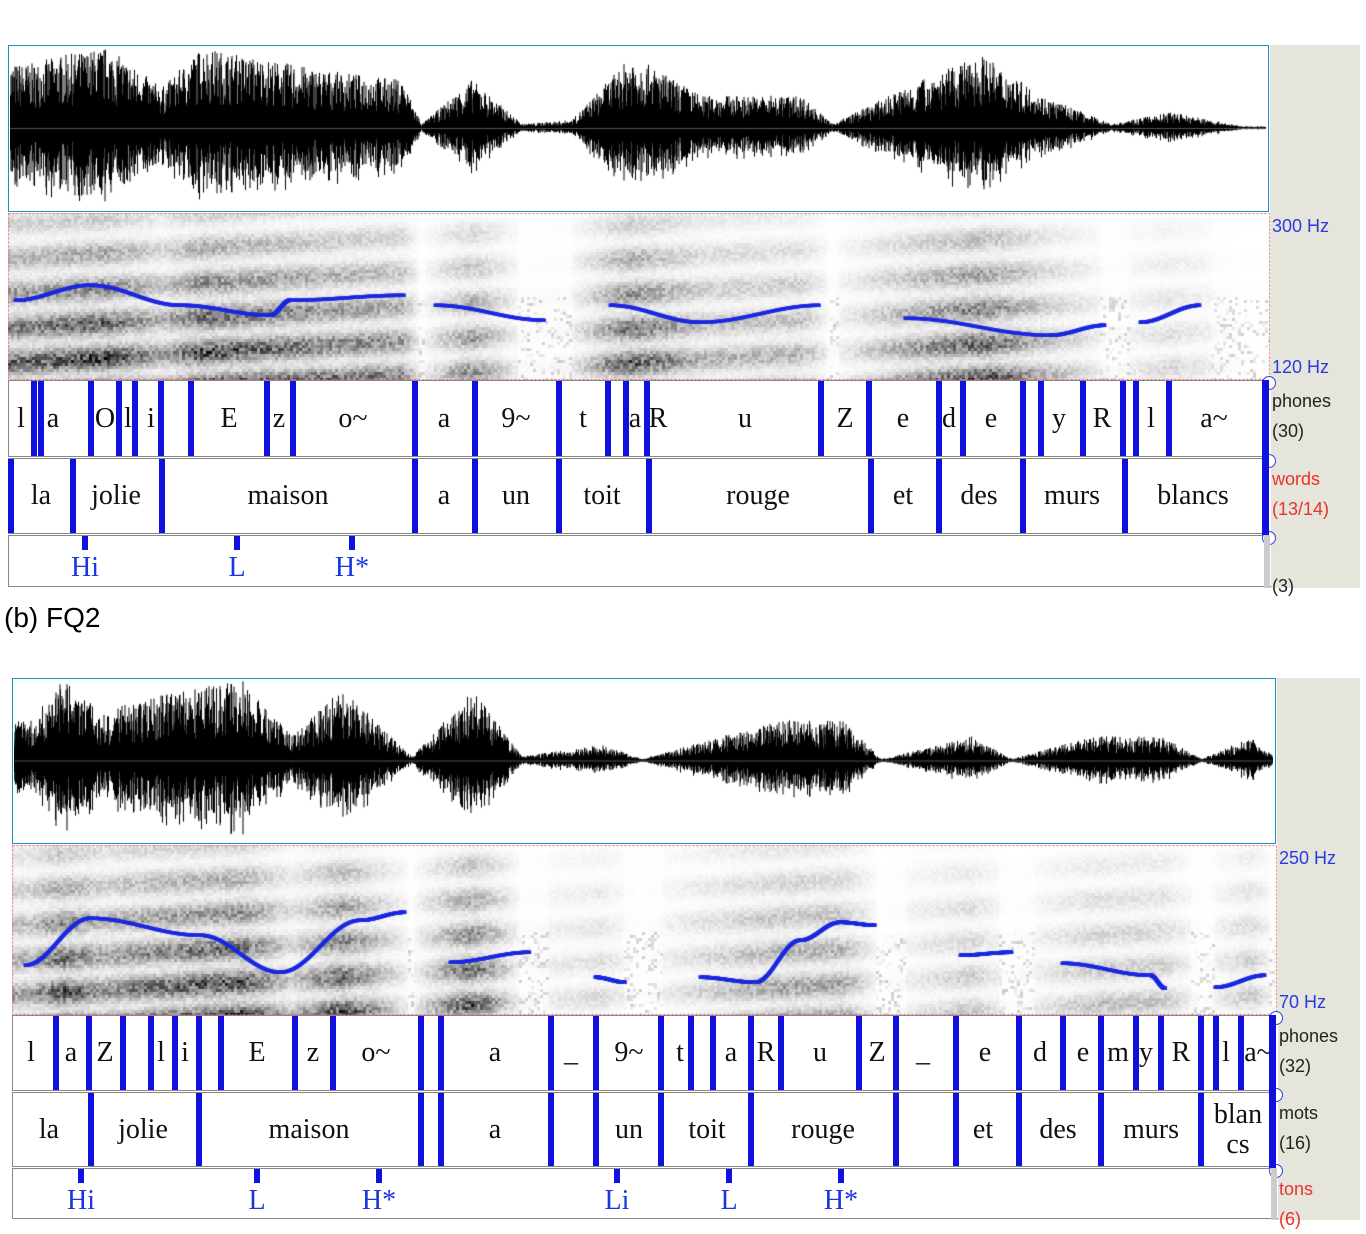 This screenshot has width=1366, height=1234. What do you see at coordinates (151, 418) in the screenshot?
I see `phone-label: i` at bounding box center [151, 418].